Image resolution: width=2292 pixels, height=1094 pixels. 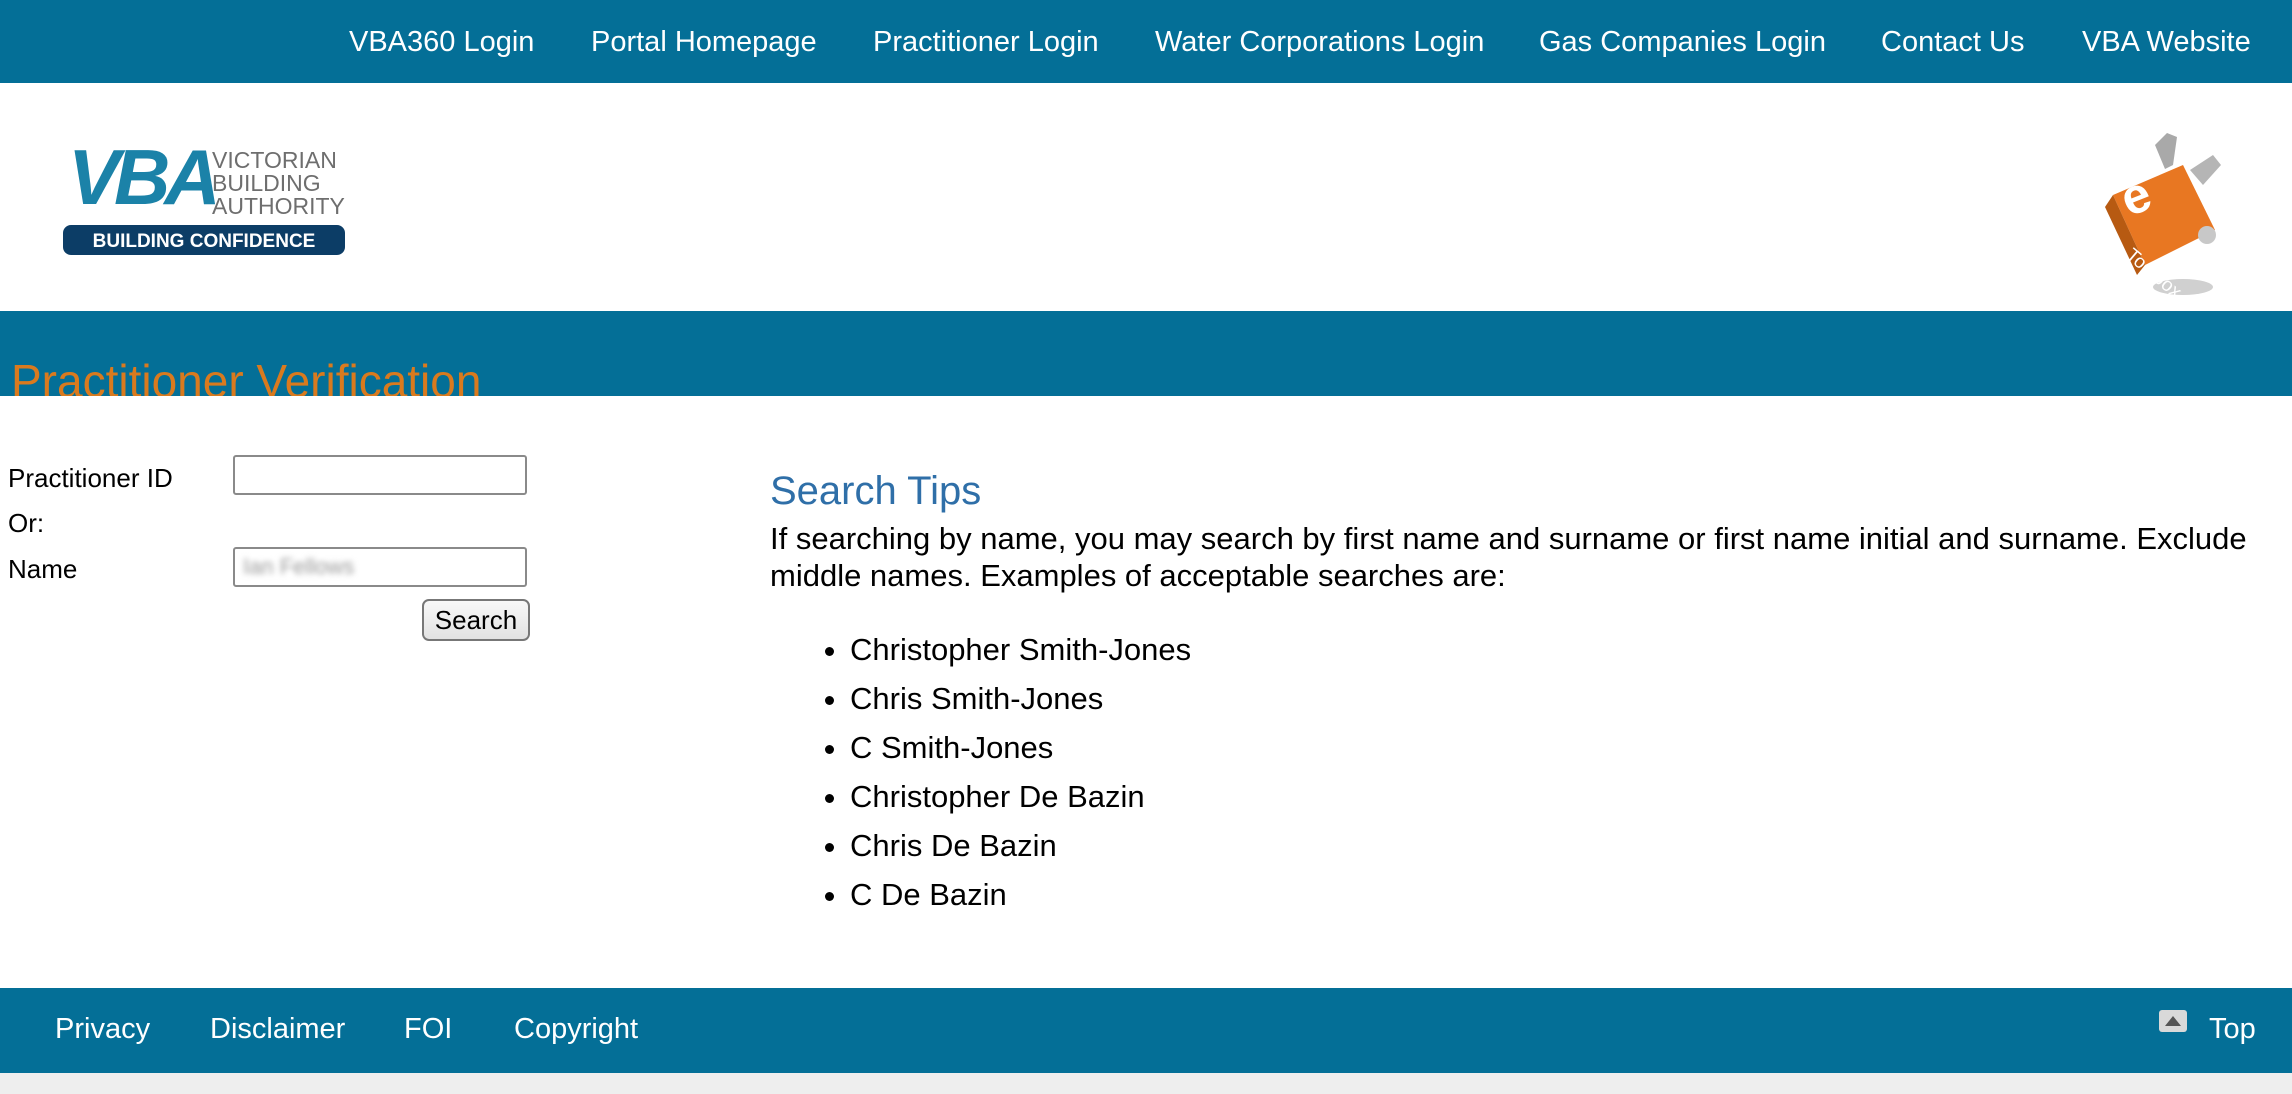 What do you see at coordinates (986, 42) in the screenshot?
I see `nav-practitioner-login: Practitioner Login` at bounding box center [986, 42].